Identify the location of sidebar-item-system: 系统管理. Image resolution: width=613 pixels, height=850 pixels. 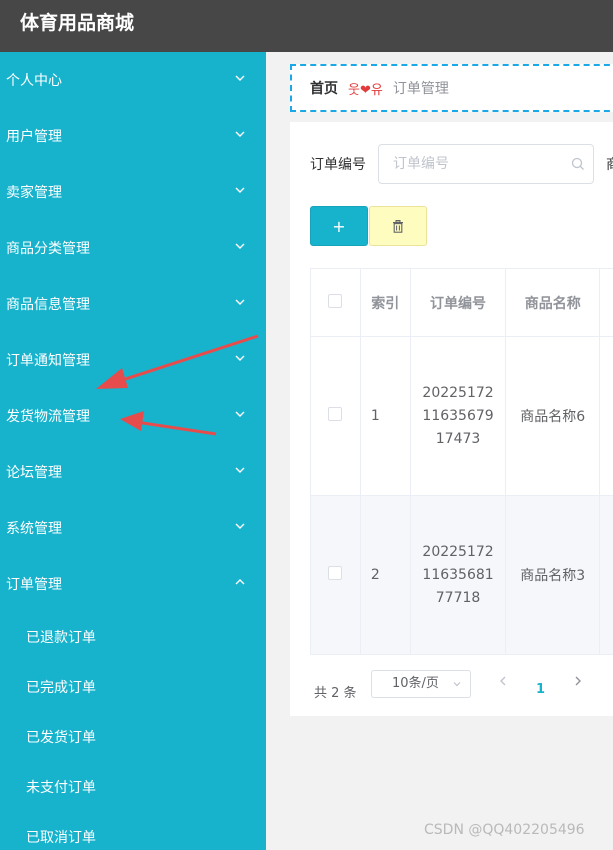
(133, 528).